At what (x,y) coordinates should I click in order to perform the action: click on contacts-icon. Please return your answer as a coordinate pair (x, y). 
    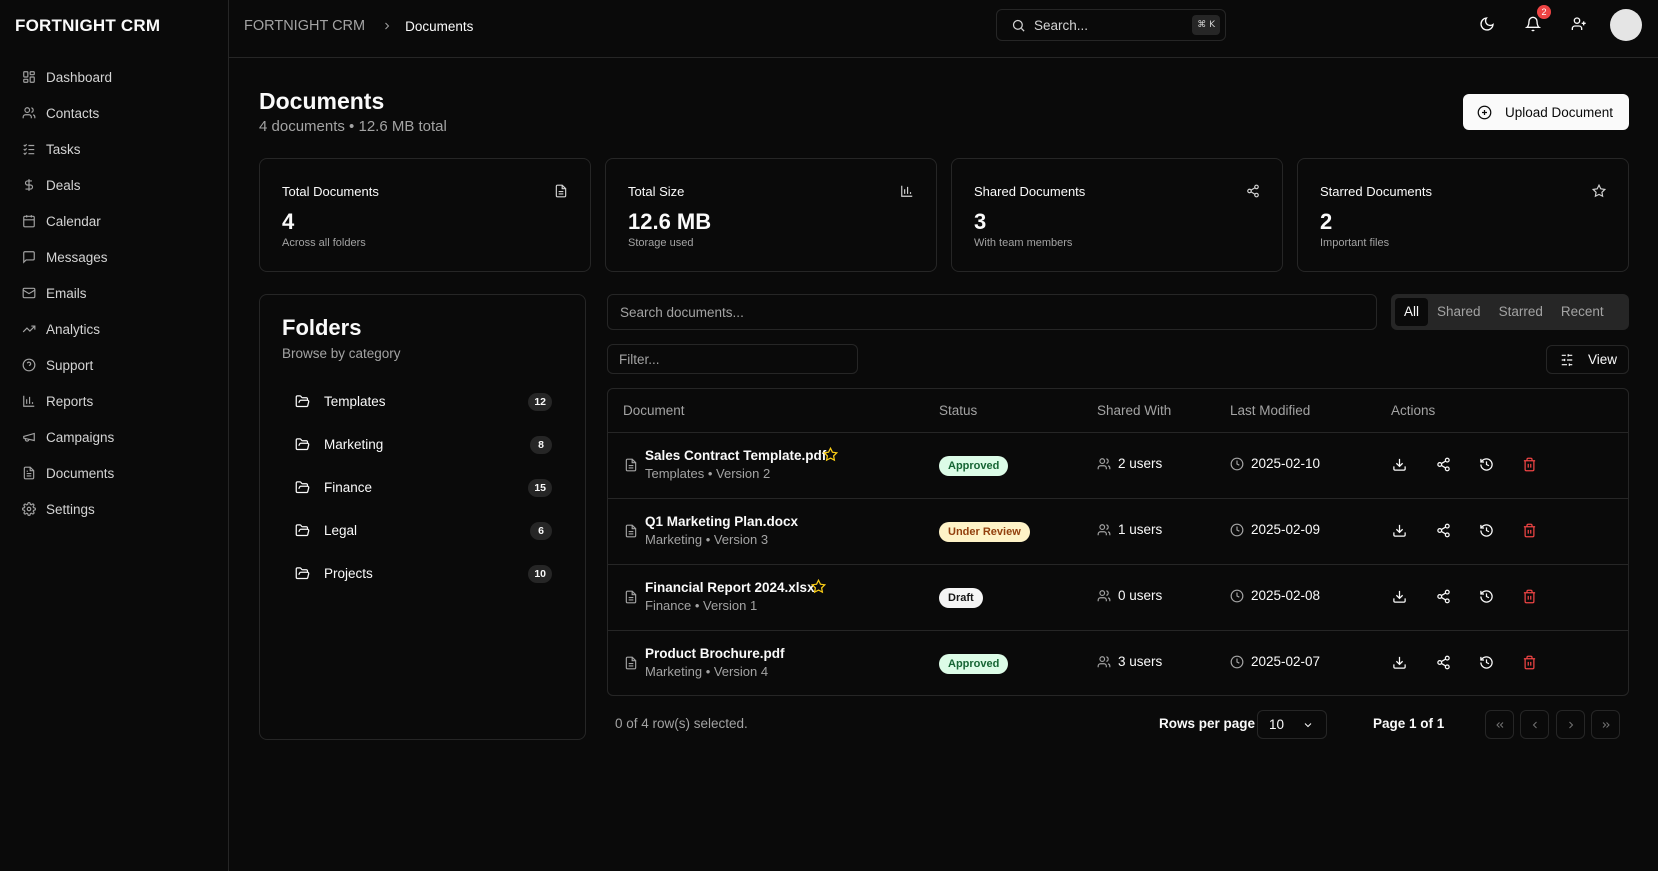
    Looking at the image, I should click on (29, 113).